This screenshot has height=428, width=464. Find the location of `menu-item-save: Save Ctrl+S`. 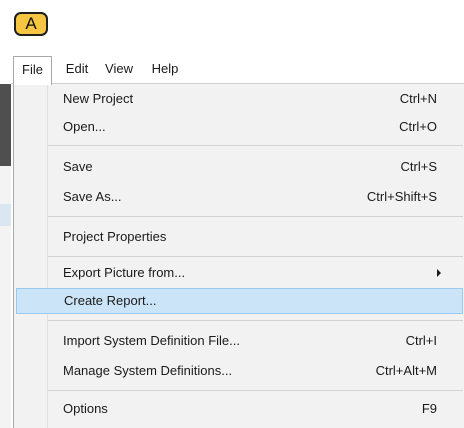

menu-item-save: Save Ctrl+S is located at coordinates (239, 167).